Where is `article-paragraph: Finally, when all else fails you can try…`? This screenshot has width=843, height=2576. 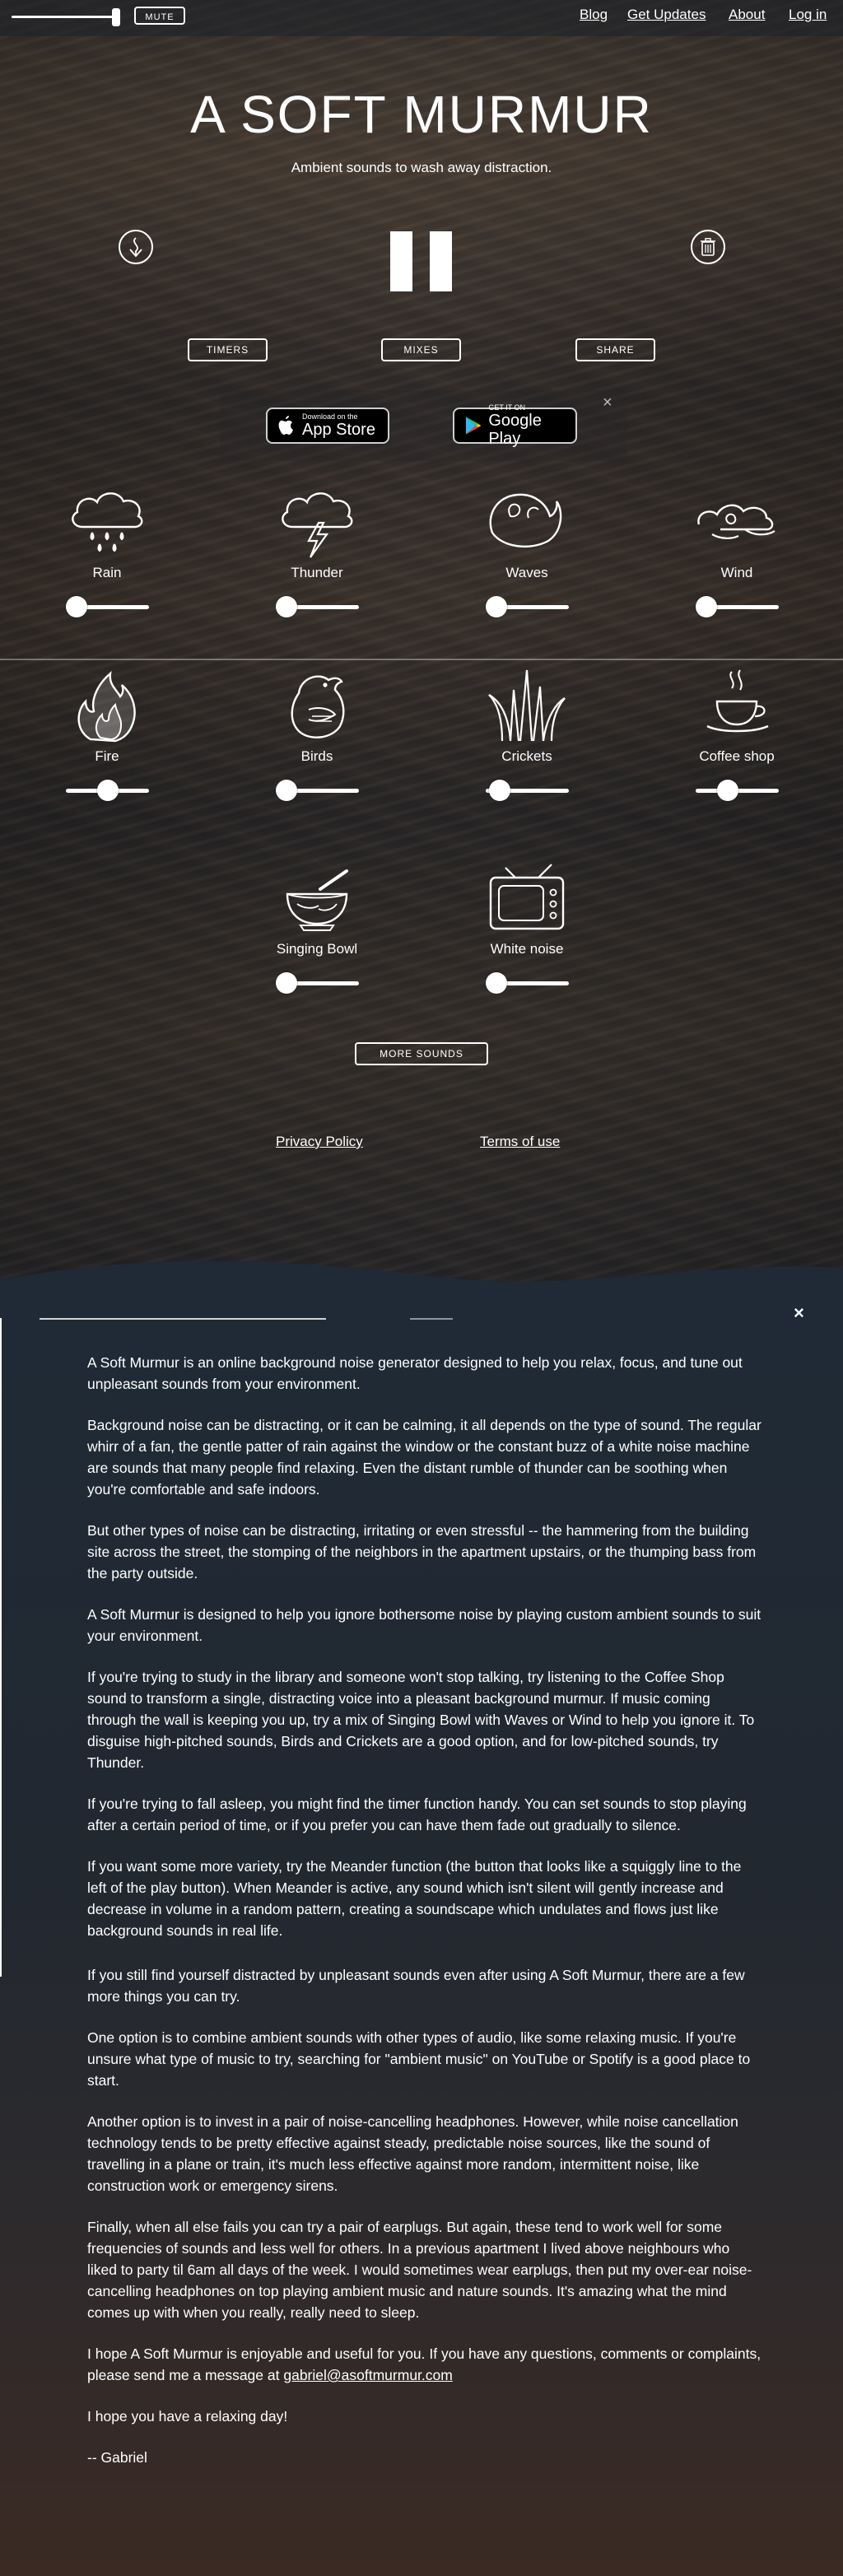
article-paragraph: Finally, when all else fails you can try… is located at coordinates (419, 2270).